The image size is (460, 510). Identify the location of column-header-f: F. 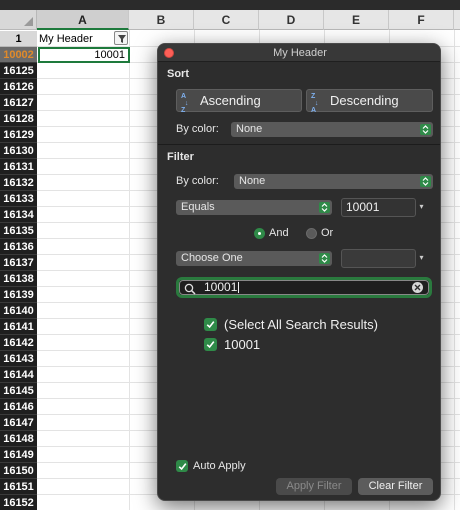
(421, 20).